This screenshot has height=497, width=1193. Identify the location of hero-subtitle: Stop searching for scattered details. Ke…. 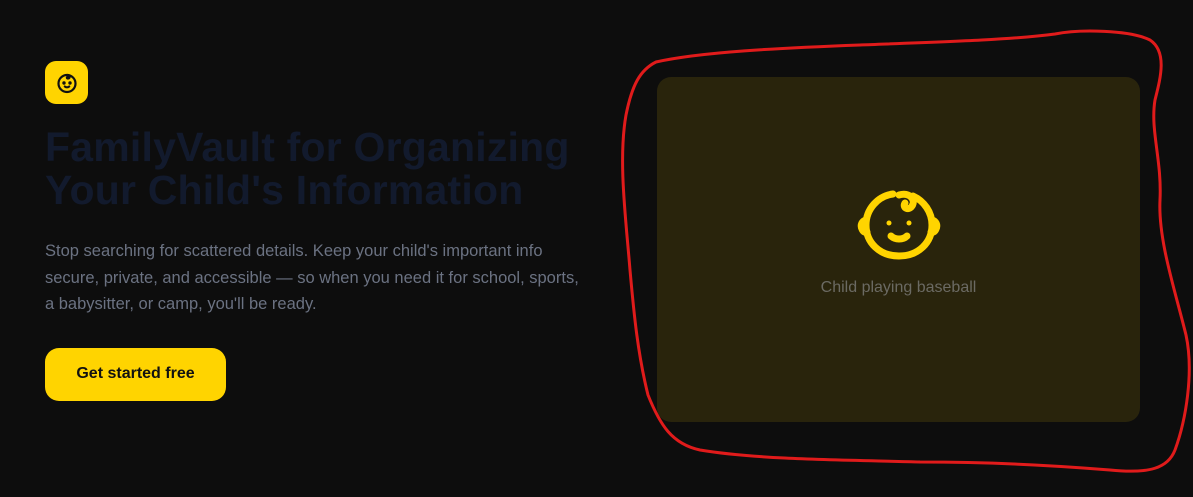
(312, 277).